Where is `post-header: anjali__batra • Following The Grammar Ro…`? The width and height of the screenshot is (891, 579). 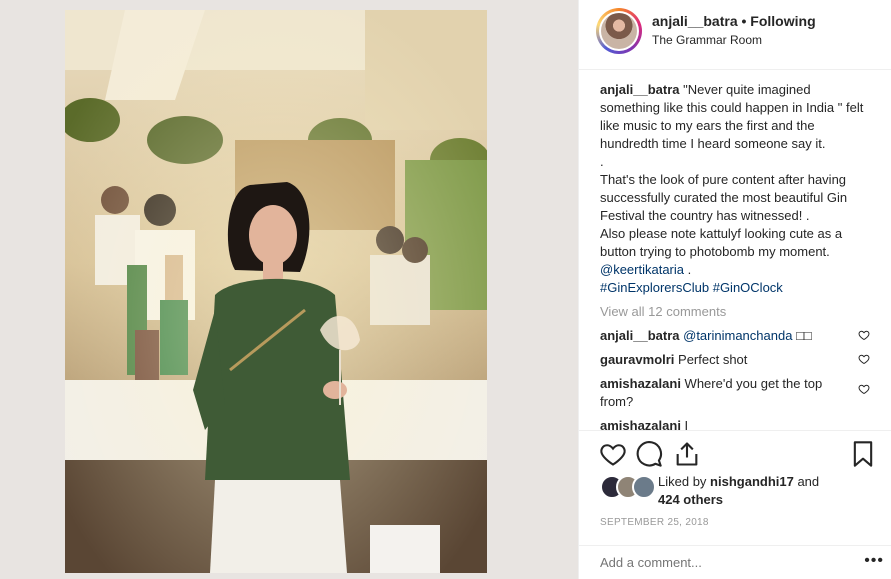 post-header: anjali__batra • Following The Grammar Ro… is located at coordinates (735, 35).